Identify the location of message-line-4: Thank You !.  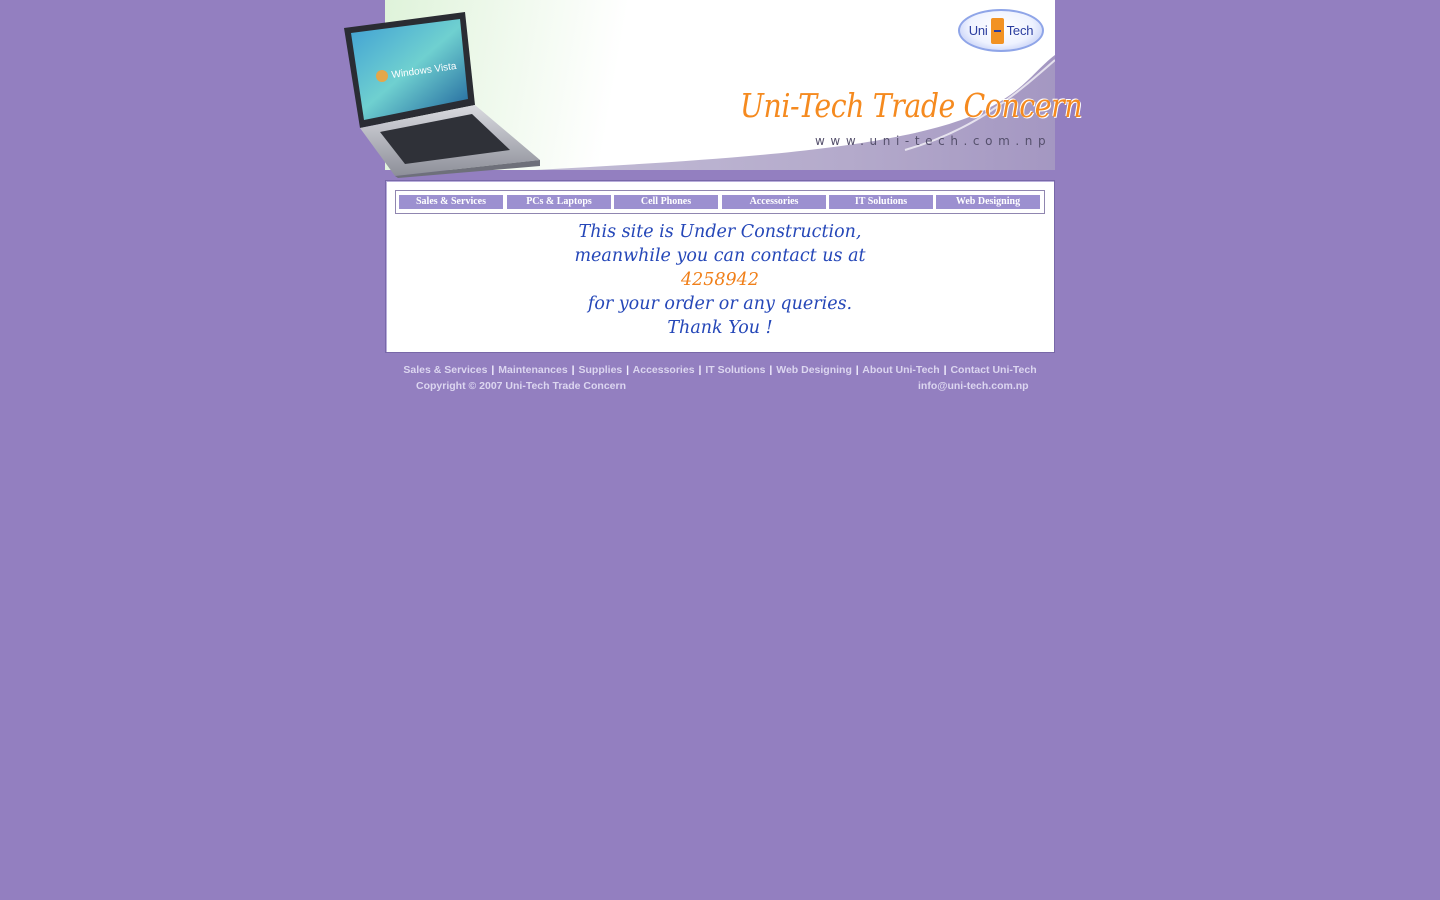
(720, 328).